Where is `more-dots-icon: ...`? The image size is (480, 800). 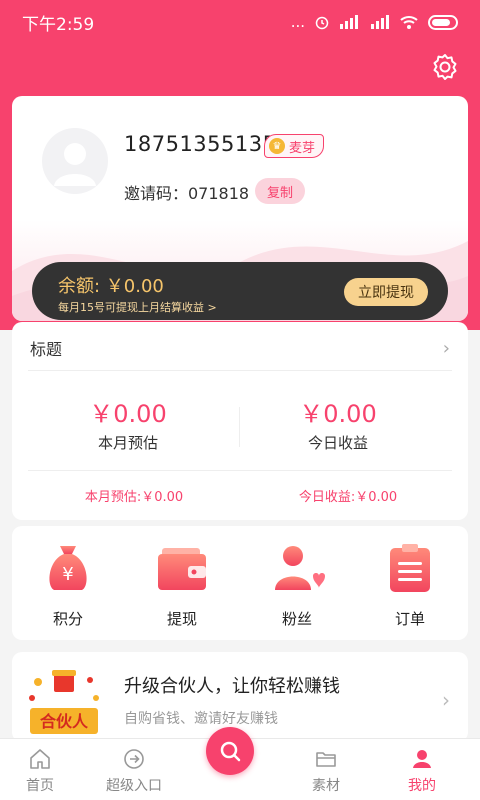 more-dots-icon: ... is located at coordinates (297, 22).